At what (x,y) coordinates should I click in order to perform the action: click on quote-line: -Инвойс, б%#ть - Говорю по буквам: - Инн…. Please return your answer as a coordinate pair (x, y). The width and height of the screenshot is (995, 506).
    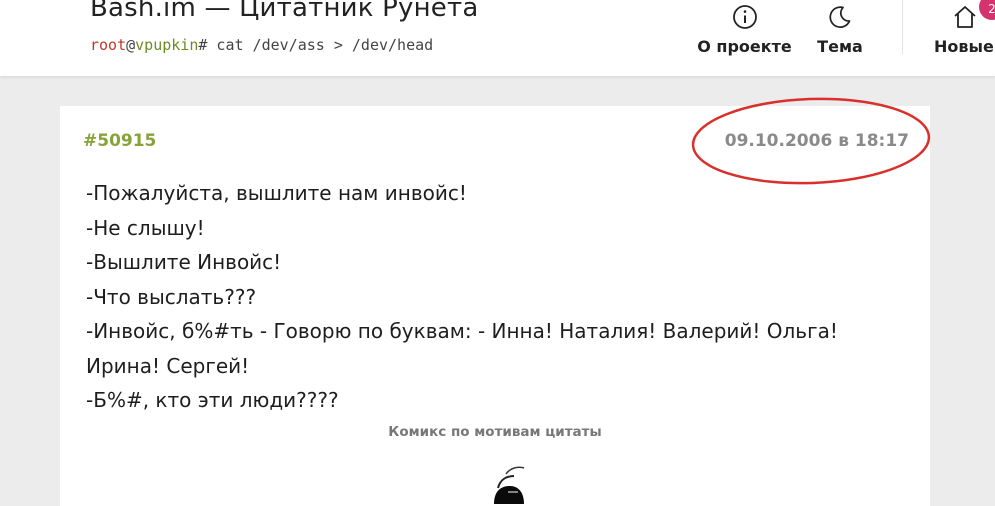
    Looking at the image, I should click on (462, 331).